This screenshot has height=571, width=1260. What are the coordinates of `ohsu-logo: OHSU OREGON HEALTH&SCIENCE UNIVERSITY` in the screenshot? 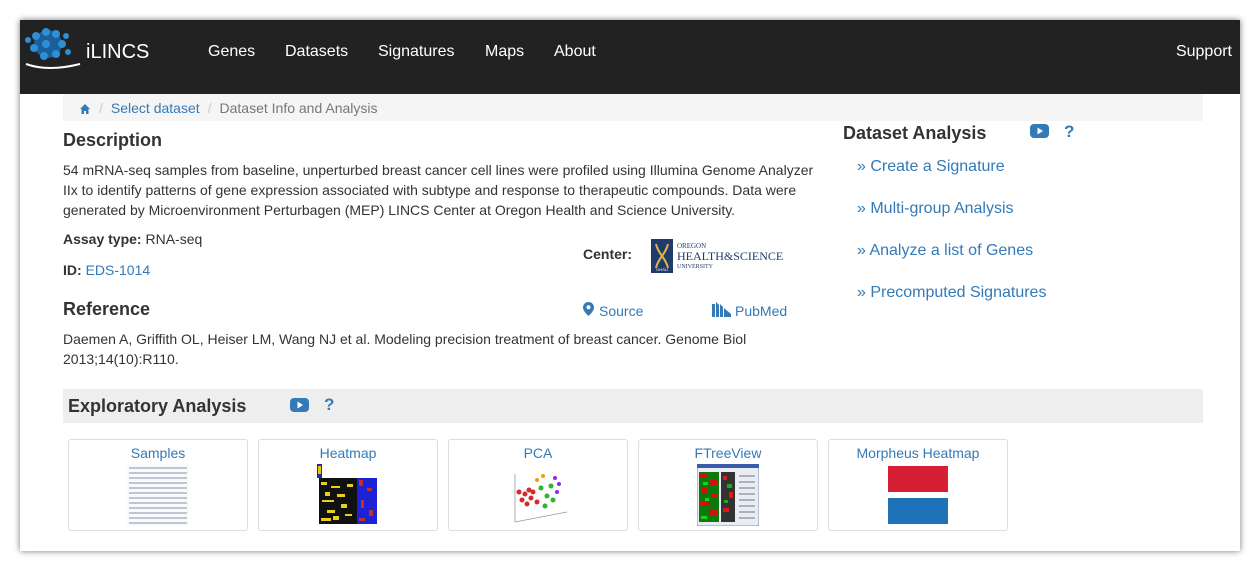 It's located at (720, 257).